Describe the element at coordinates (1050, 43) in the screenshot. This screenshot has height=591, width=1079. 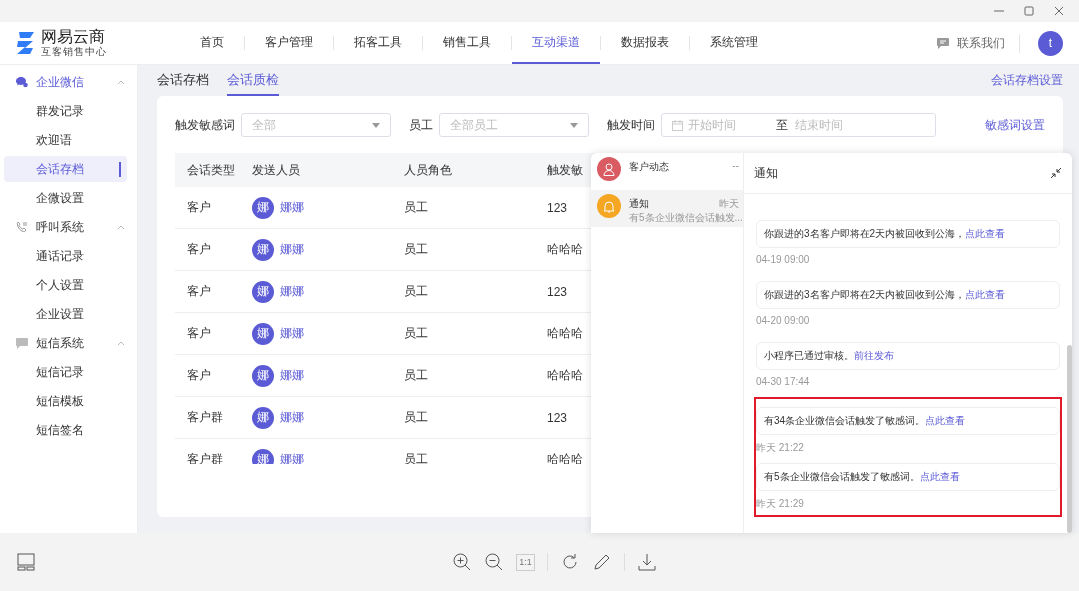
I see `user-avatar: t` at that location.